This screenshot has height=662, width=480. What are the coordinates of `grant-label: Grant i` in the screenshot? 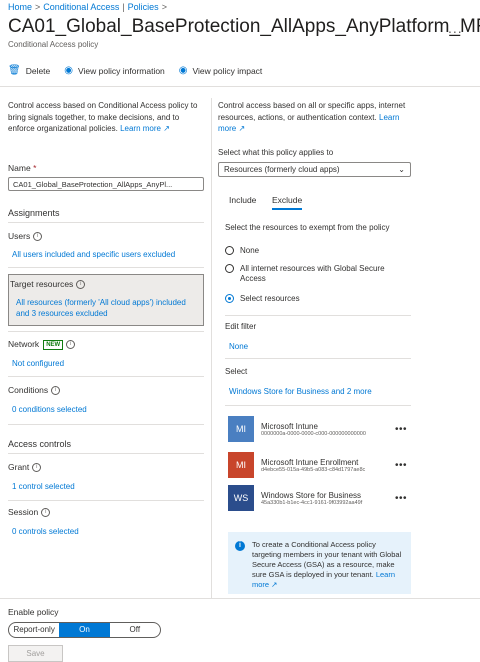 It's located at (25, 467).